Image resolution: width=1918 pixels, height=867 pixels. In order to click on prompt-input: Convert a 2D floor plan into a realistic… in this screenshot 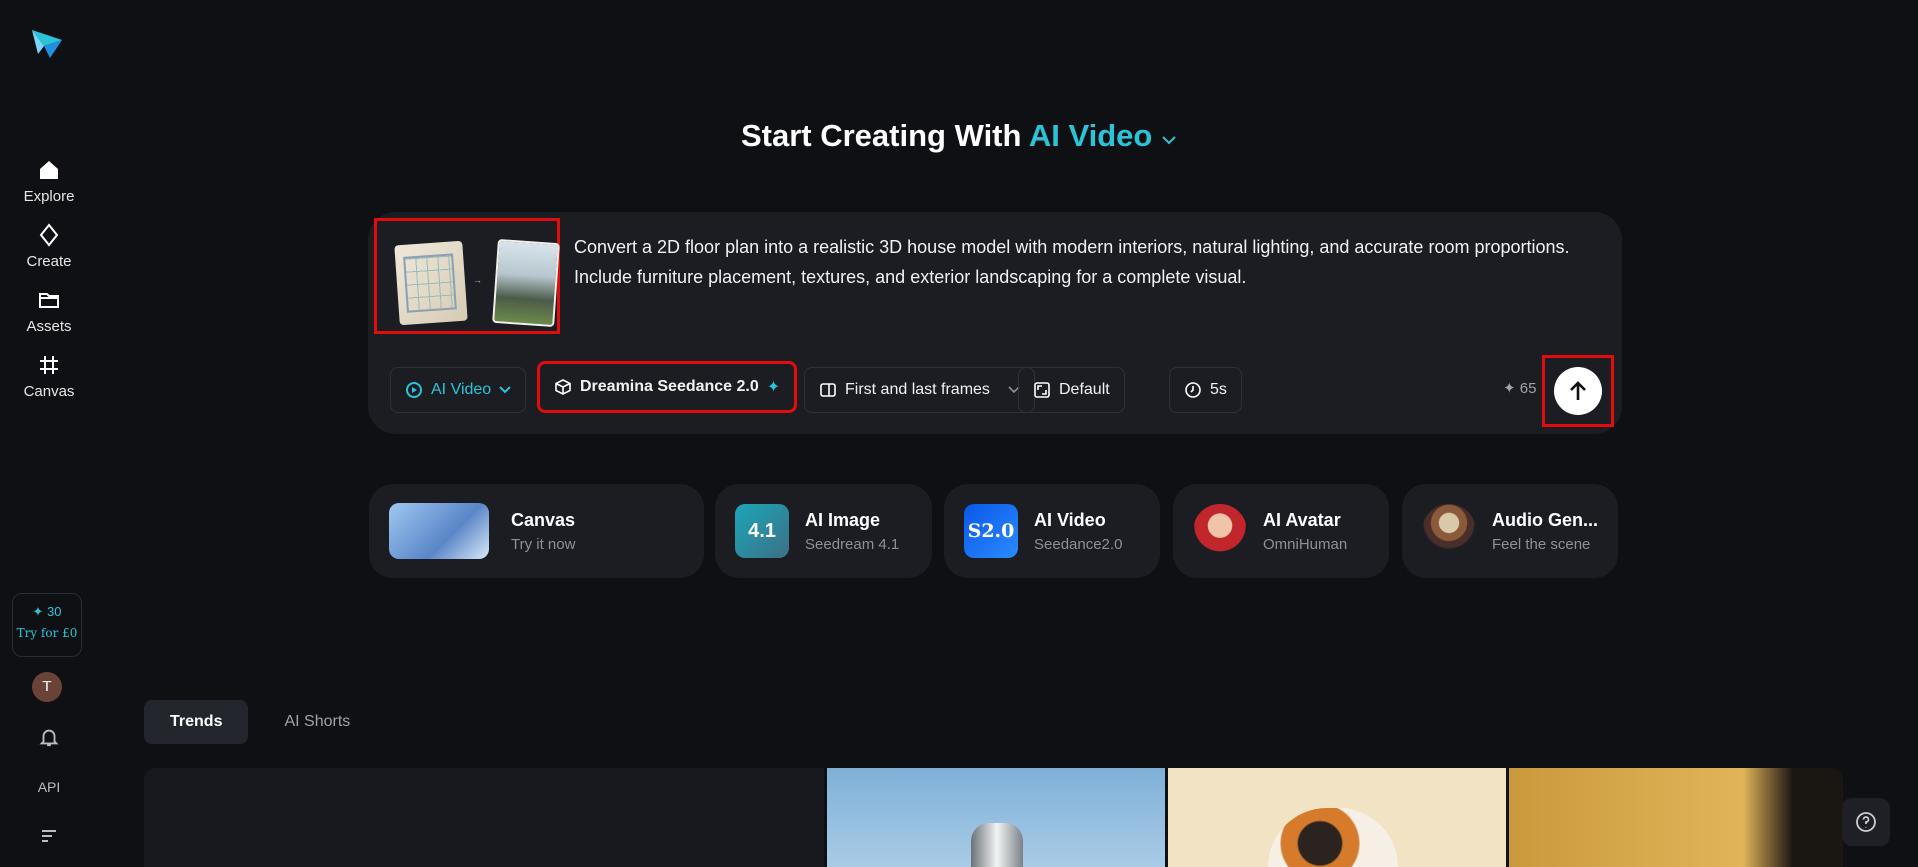, I will do `click(1084, 262)`.